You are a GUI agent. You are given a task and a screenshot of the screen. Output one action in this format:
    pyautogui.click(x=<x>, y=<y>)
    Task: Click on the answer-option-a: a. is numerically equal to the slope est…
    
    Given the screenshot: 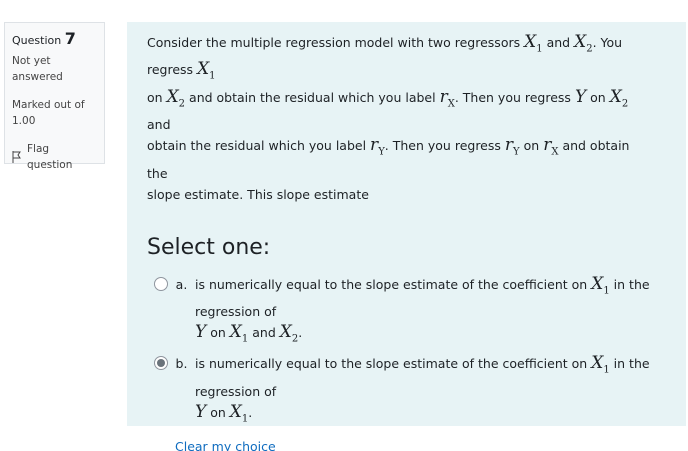 What is the action you would take?
    pyautogui.click(x=410, y=312)
    